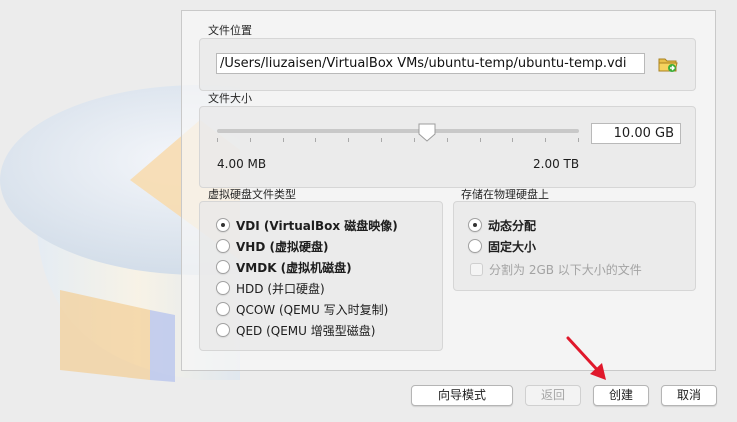 This screenshot has width=737, height=422. What do you see at coordinates (668, 64) in the screenshot?
I see `folder-browse-icon` at bounding box center [668, 64].